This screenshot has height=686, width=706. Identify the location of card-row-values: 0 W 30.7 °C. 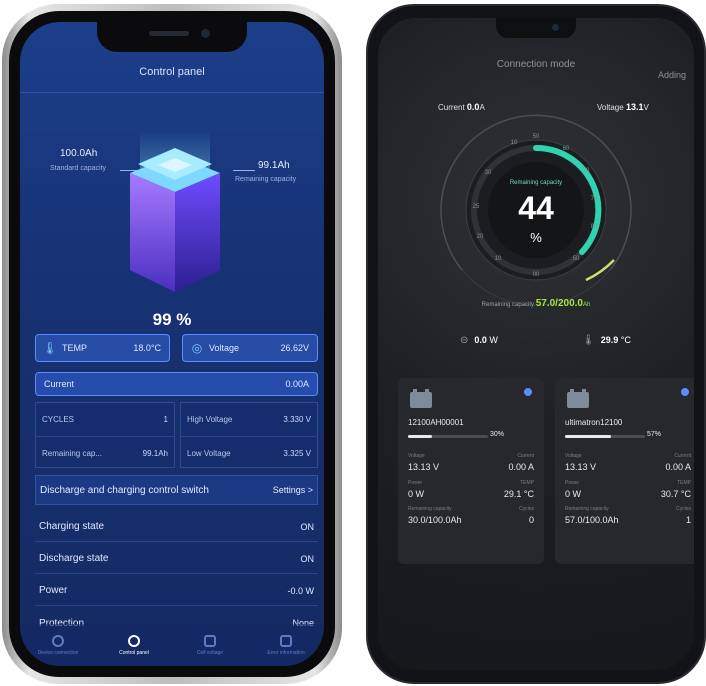
(628, 494).